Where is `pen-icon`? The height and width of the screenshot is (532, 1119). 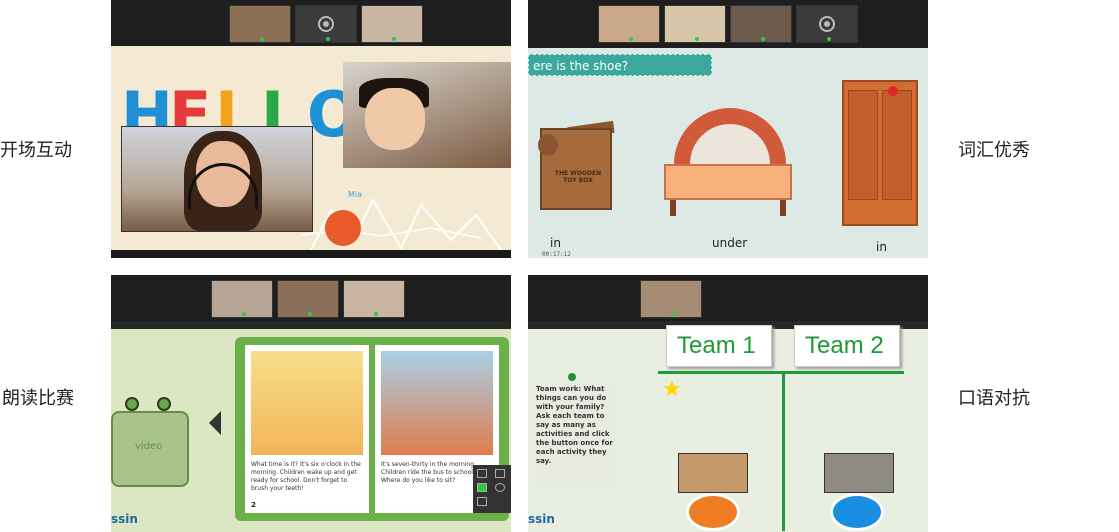 pen-icon is located at coordinates (482, 487).